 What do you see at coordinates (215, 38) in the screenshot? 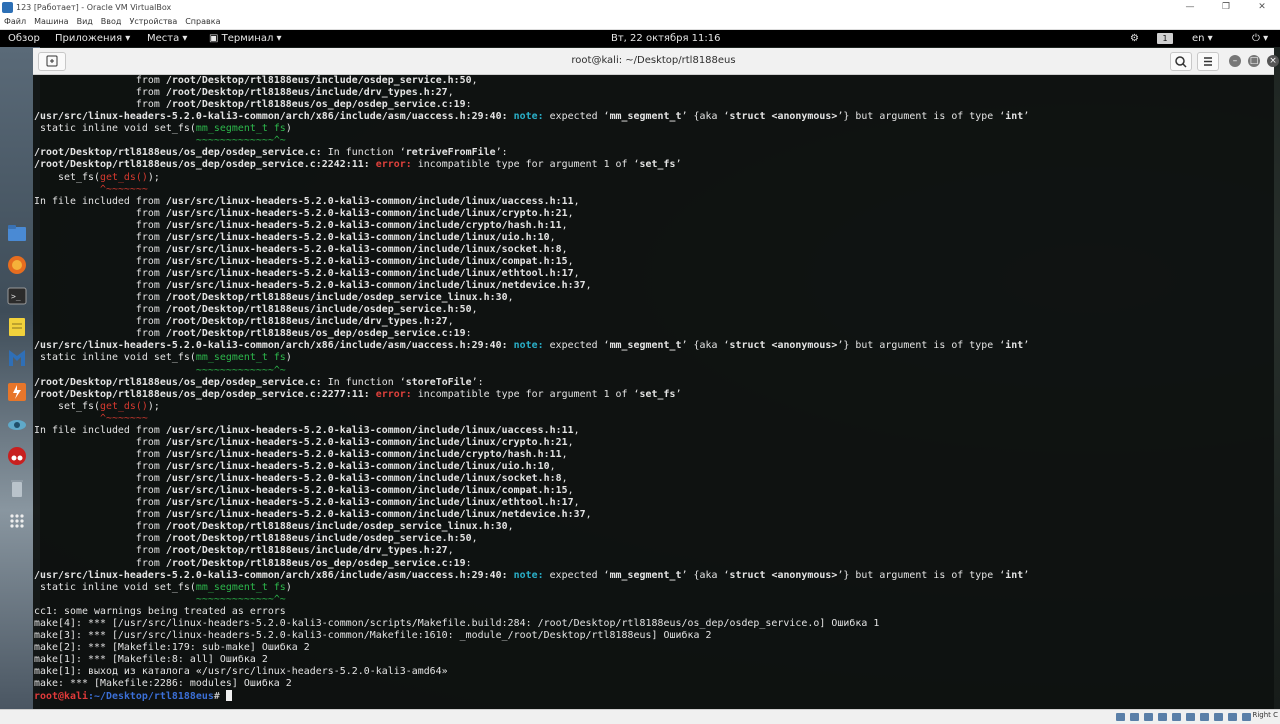
I see `terminal-small-icon: ▣` at bounding box center [215, 38].